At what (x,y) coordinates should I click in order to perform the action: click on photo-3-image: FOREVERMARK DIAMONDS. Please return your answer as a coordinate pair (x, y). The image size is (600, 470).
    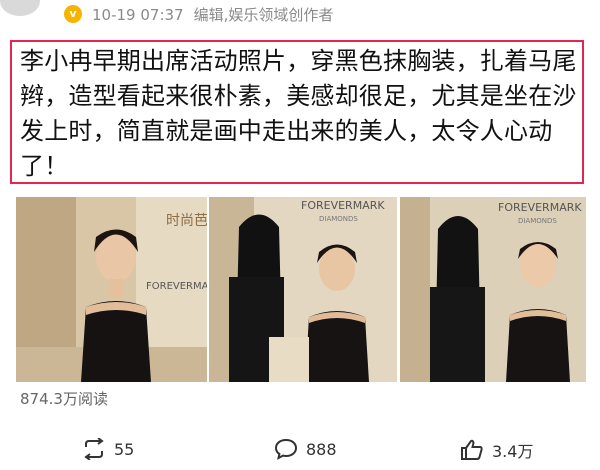
    Looking at the image, I should click on (493, 289).